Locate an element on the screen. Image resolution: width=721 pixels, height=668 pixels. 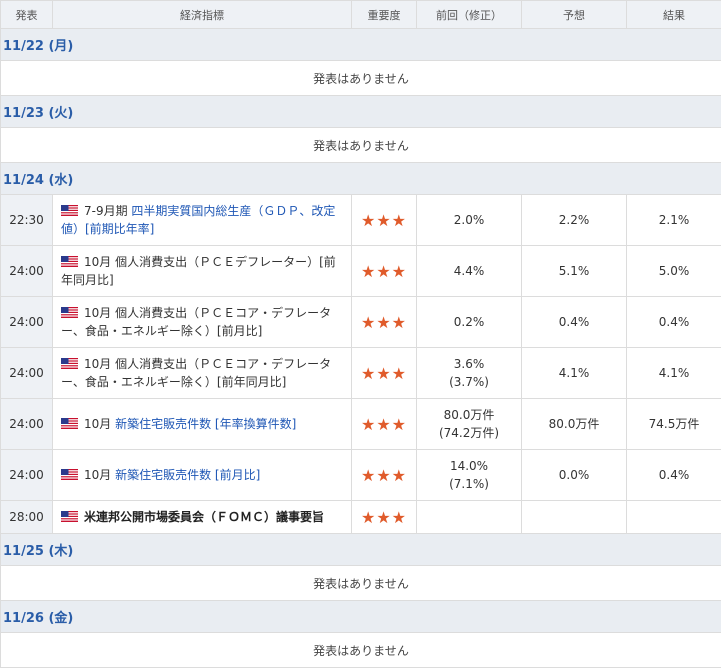
date-label: 11/23 (火) is located at coordinates (361, 112).